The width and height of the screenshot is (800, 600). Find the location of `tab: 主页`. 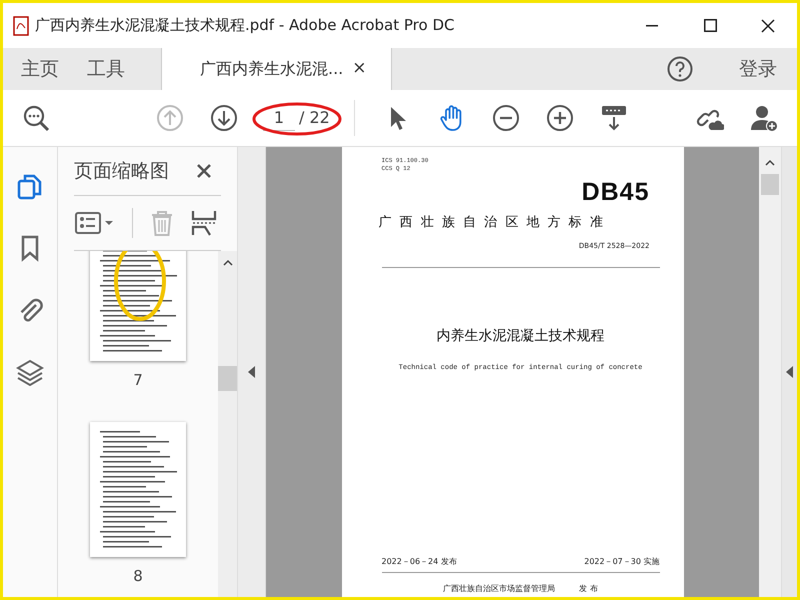

tab: 主页 is located at coordinates (38, 69).